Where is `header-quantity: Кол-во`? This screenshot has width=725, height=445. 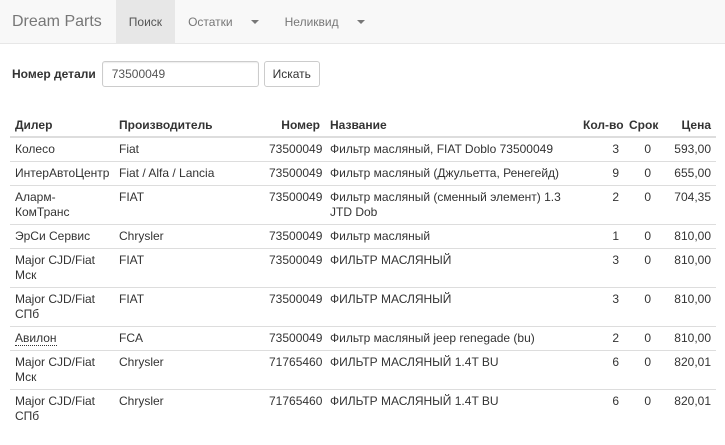 header-quantity: Кол-во is located at coordinates (601, 126).